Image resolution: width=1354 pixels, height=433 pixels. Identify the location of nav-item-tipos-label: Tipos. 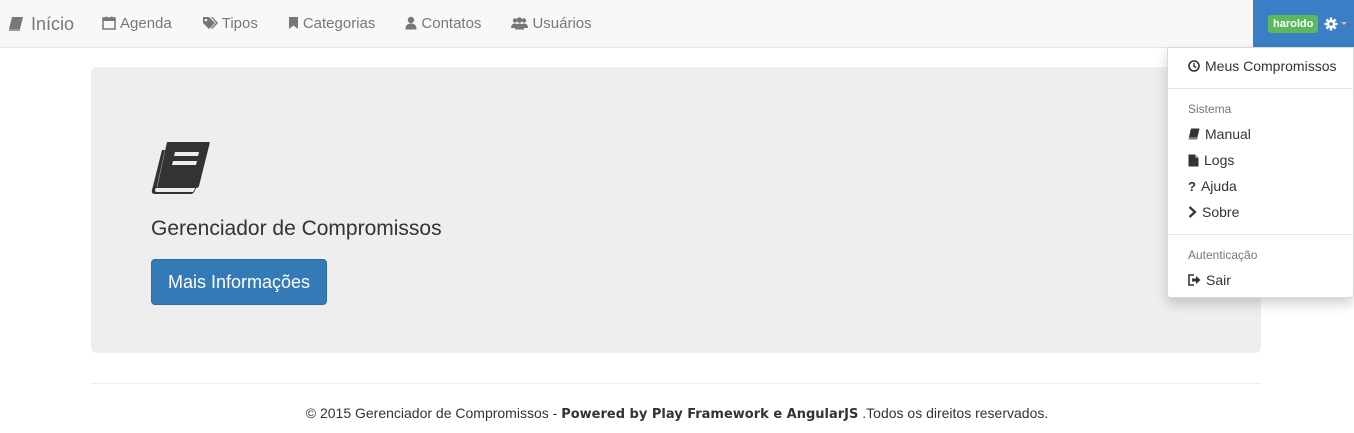
(239, 23).